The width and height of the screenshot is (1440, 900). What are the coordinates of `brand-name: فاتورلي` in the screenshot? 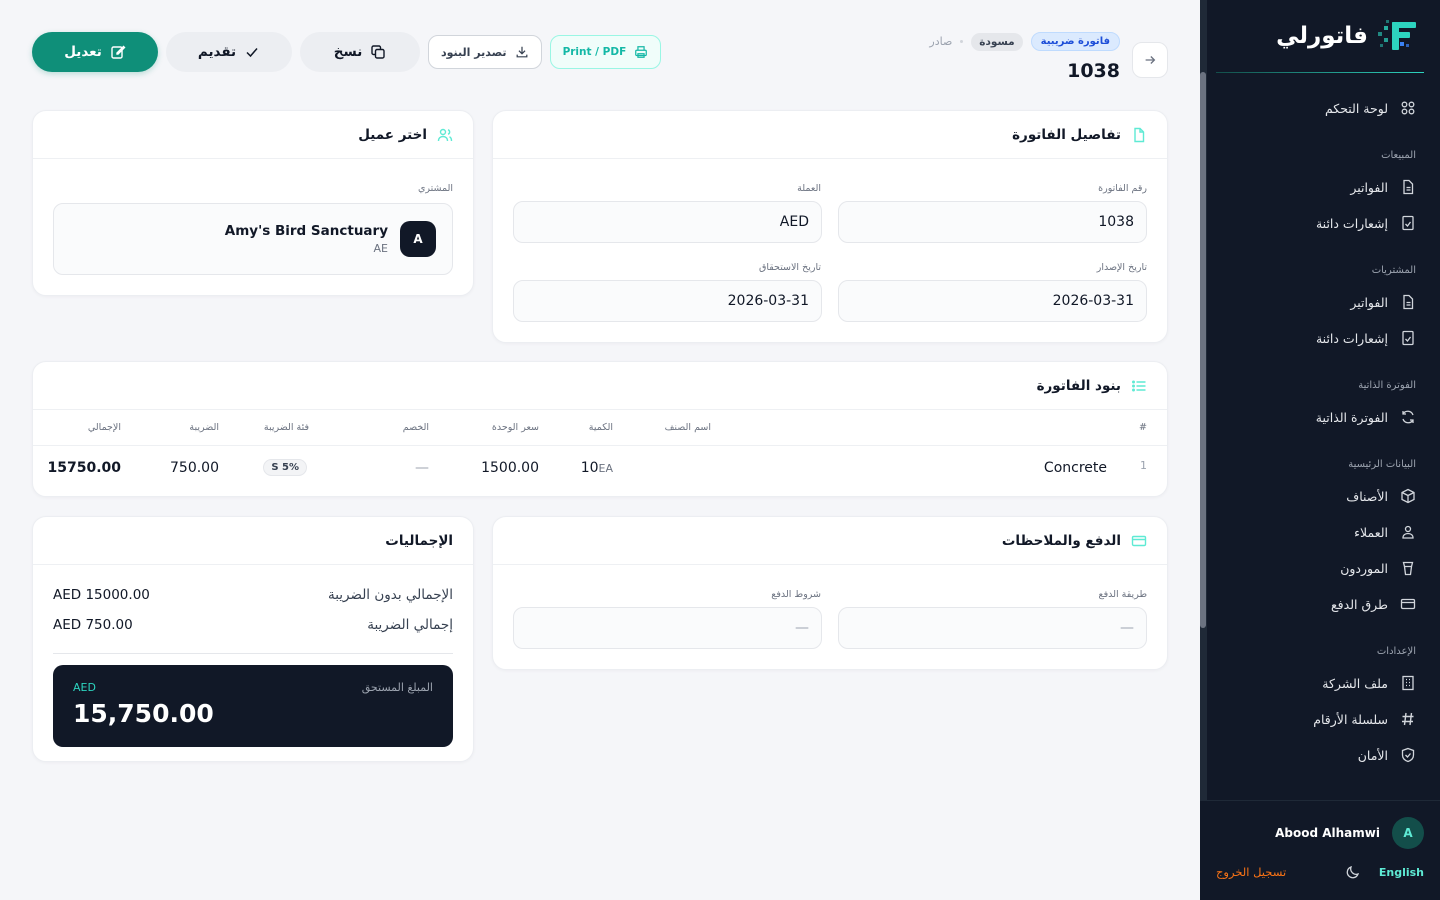 It's located at (1322, 36).